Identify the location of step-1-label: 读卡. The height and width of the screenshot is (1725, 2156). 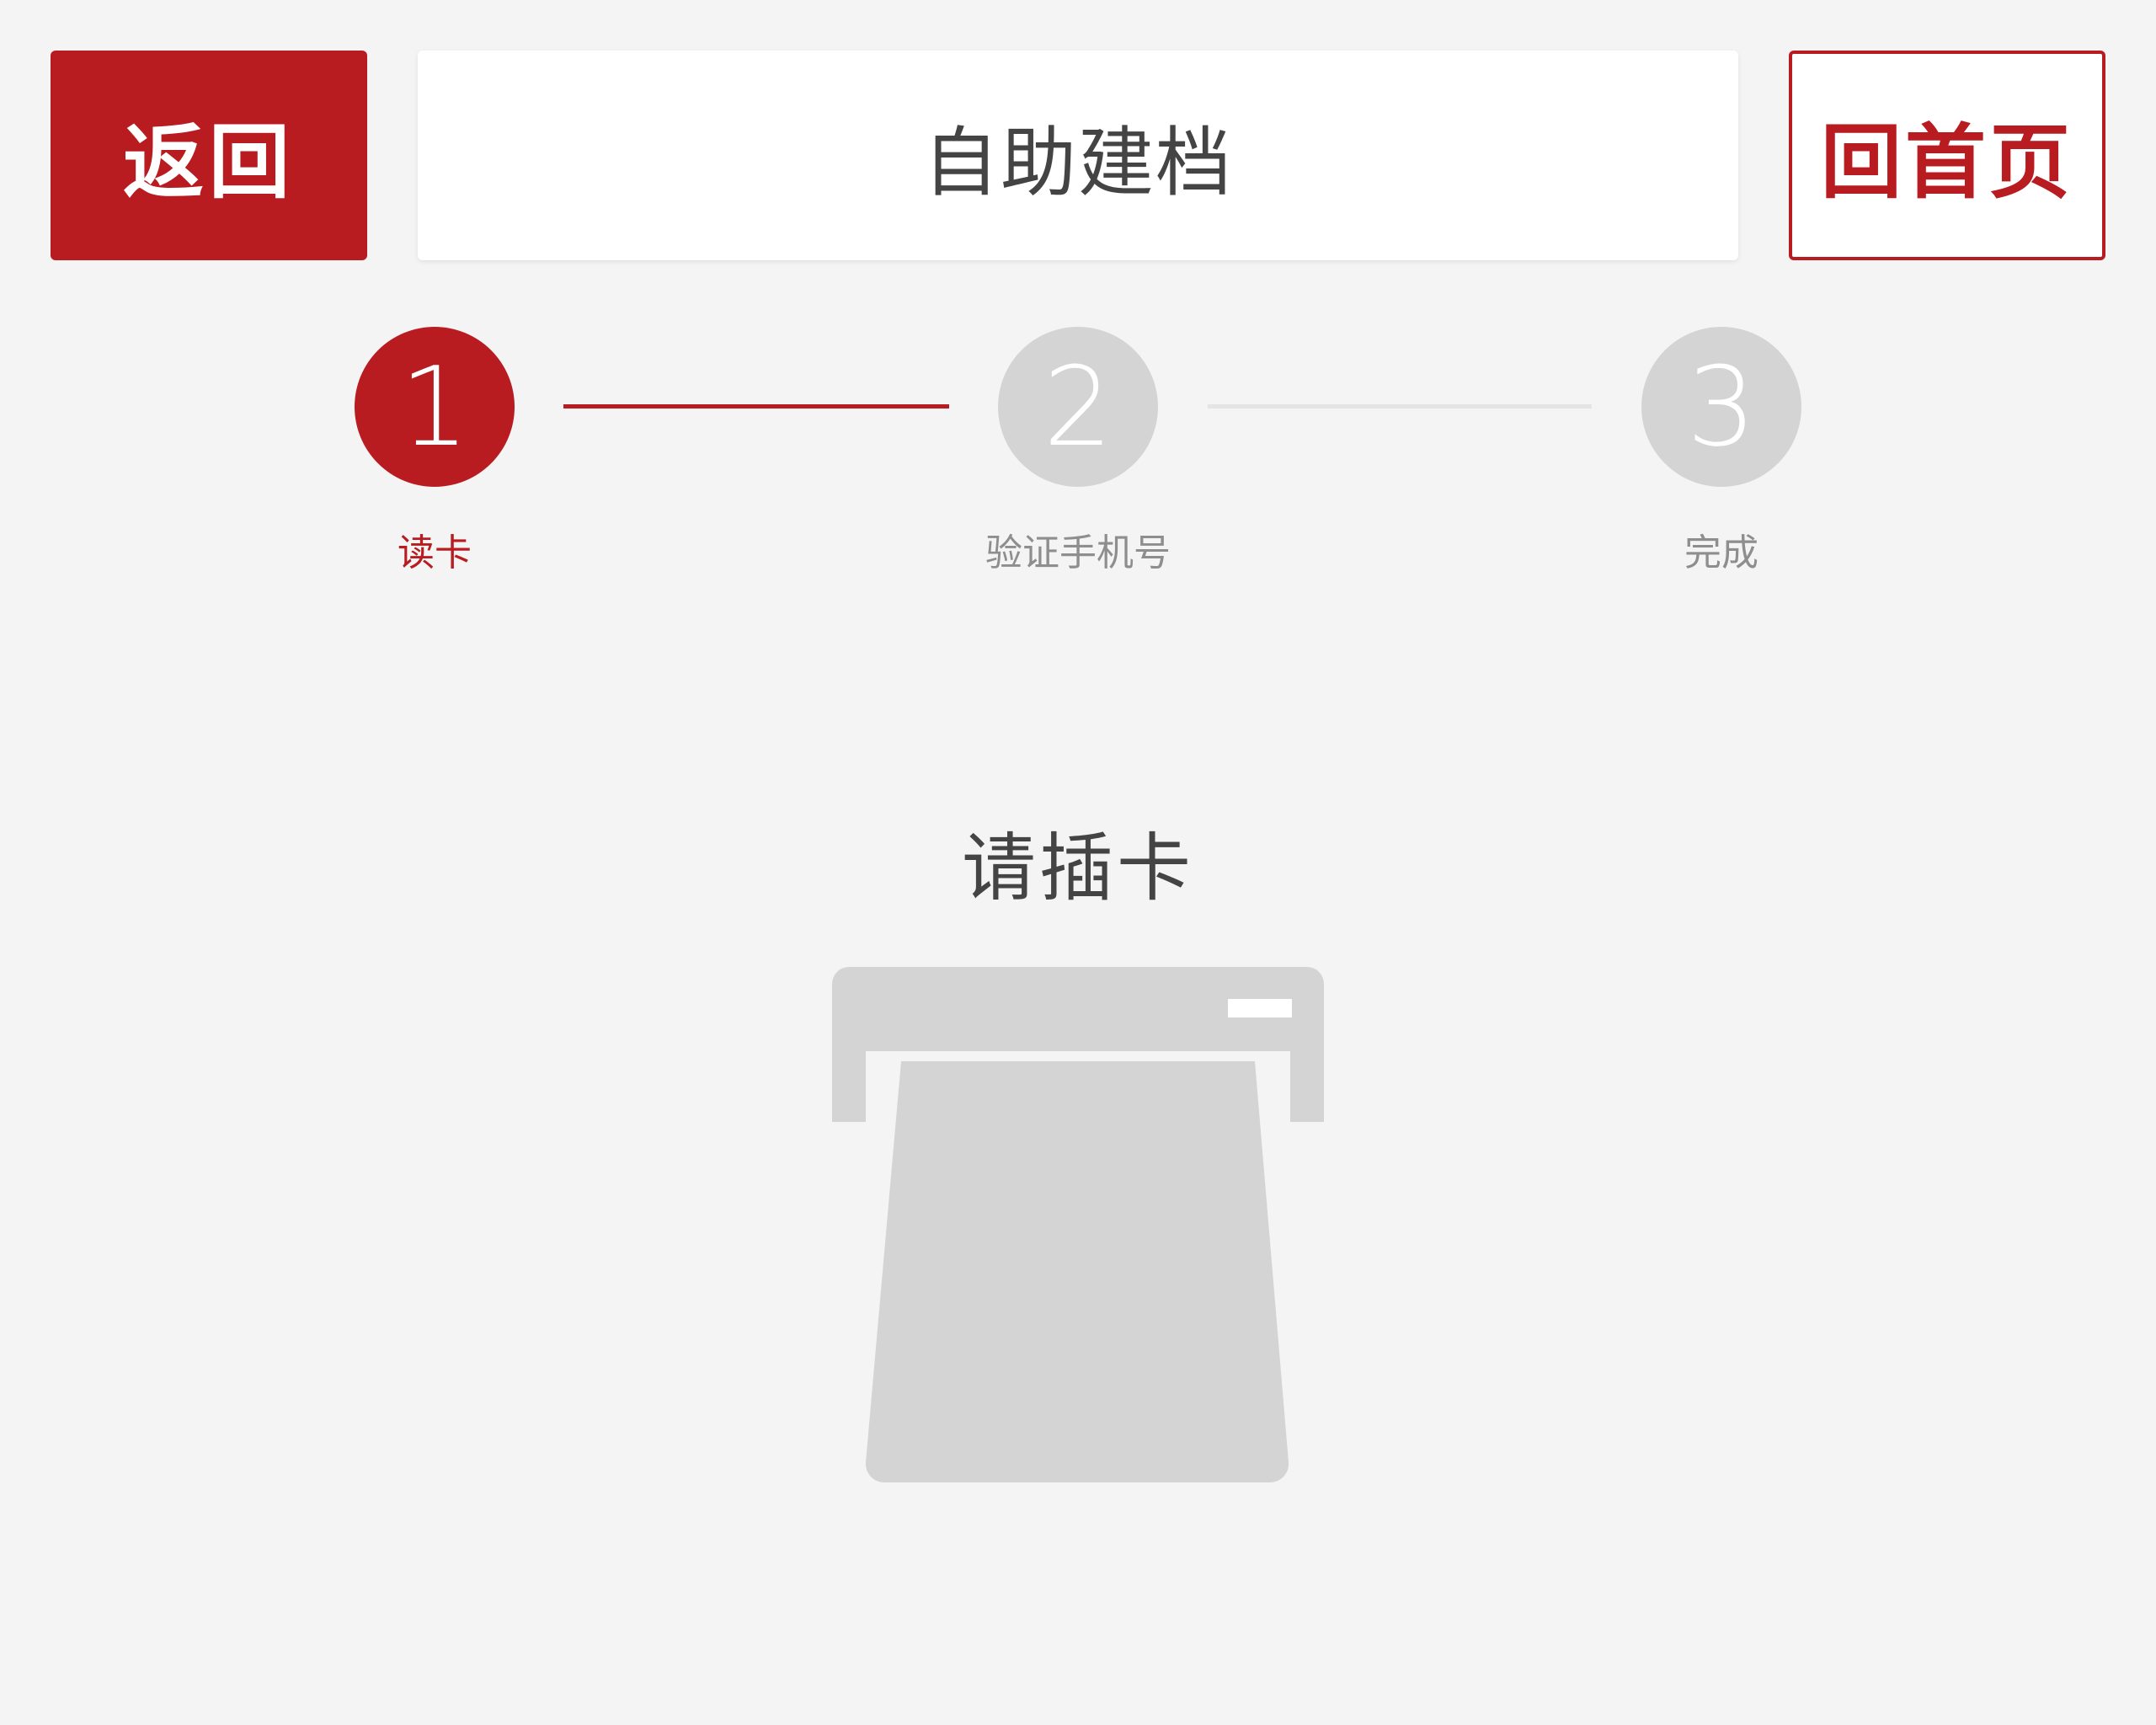
(435, 552).